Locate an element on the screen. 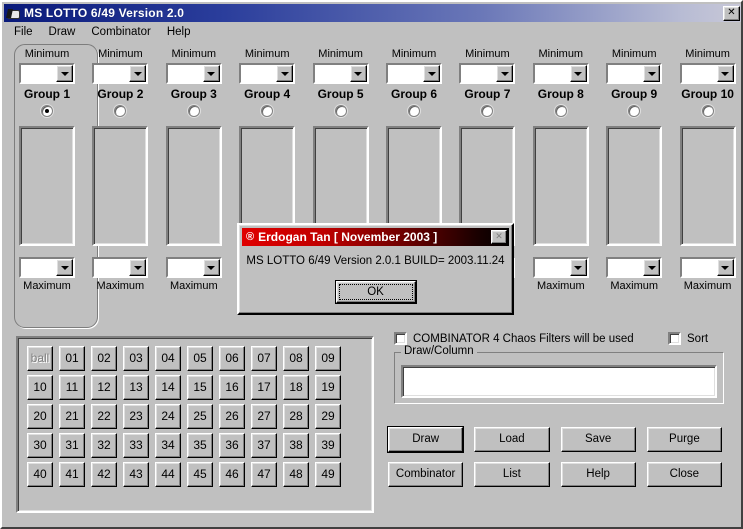  number-button-06: 06 is located at coordinates (232, 358).